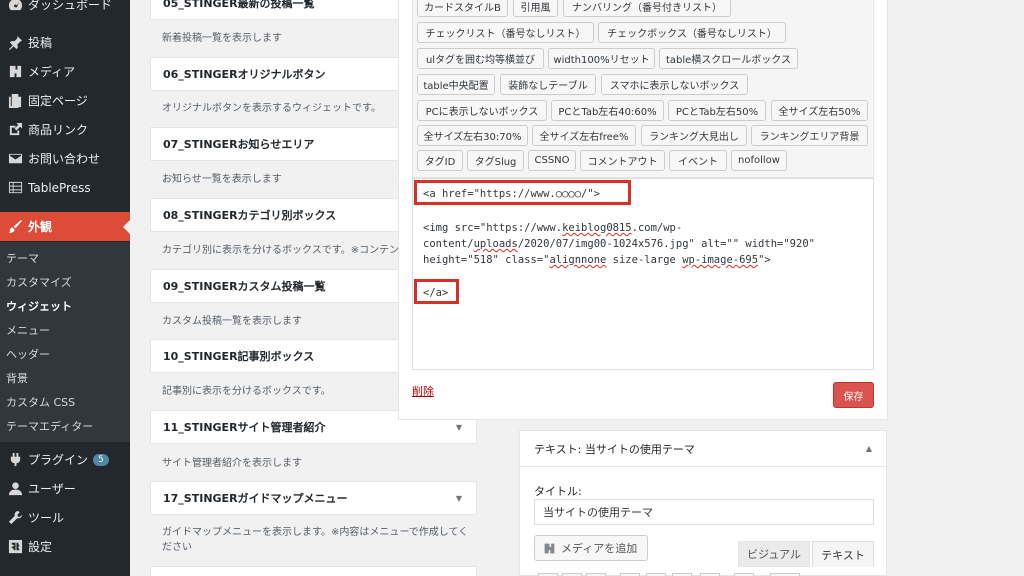 The height and width of the screenshot is (576, 1024). Describe the element at coordinates (472, 135) in the screenshot. I see `quicktag-button: 全サイズ左右30:70%` at that location.